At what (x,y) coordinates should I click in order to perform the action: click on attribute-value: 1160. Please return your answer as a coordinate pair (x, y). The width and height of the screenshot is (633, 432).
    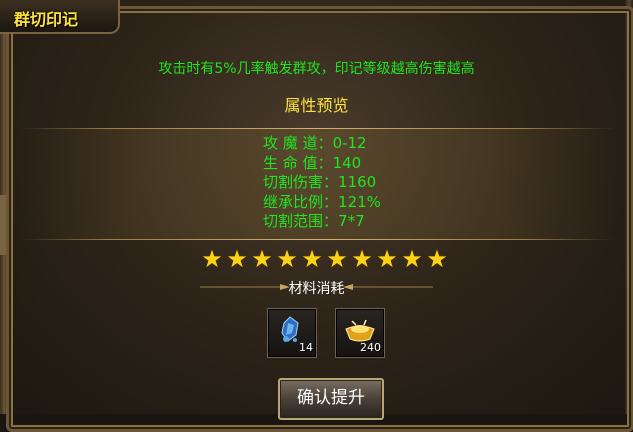
    Looking at the image, I should click on (357, 182).